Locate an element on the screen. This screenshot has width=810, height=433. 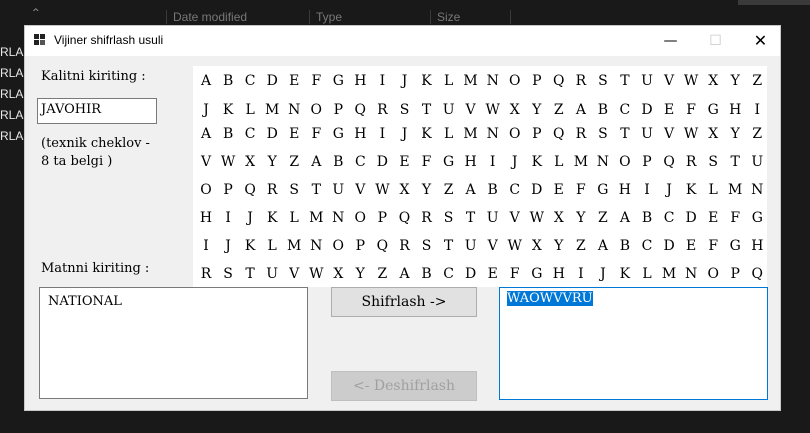
collapse-chevron-icon: ^ is located at coordinates (36, 13).